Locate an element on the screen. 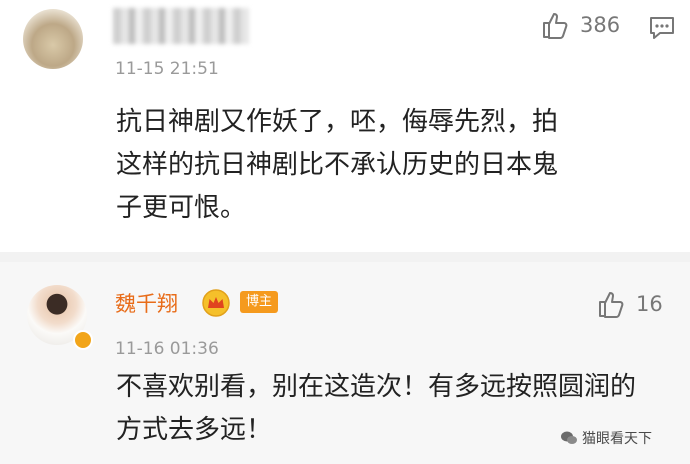 The height and width of the screenshot is (464, 690). like-button: 386 is located at coordinates (580, 25).